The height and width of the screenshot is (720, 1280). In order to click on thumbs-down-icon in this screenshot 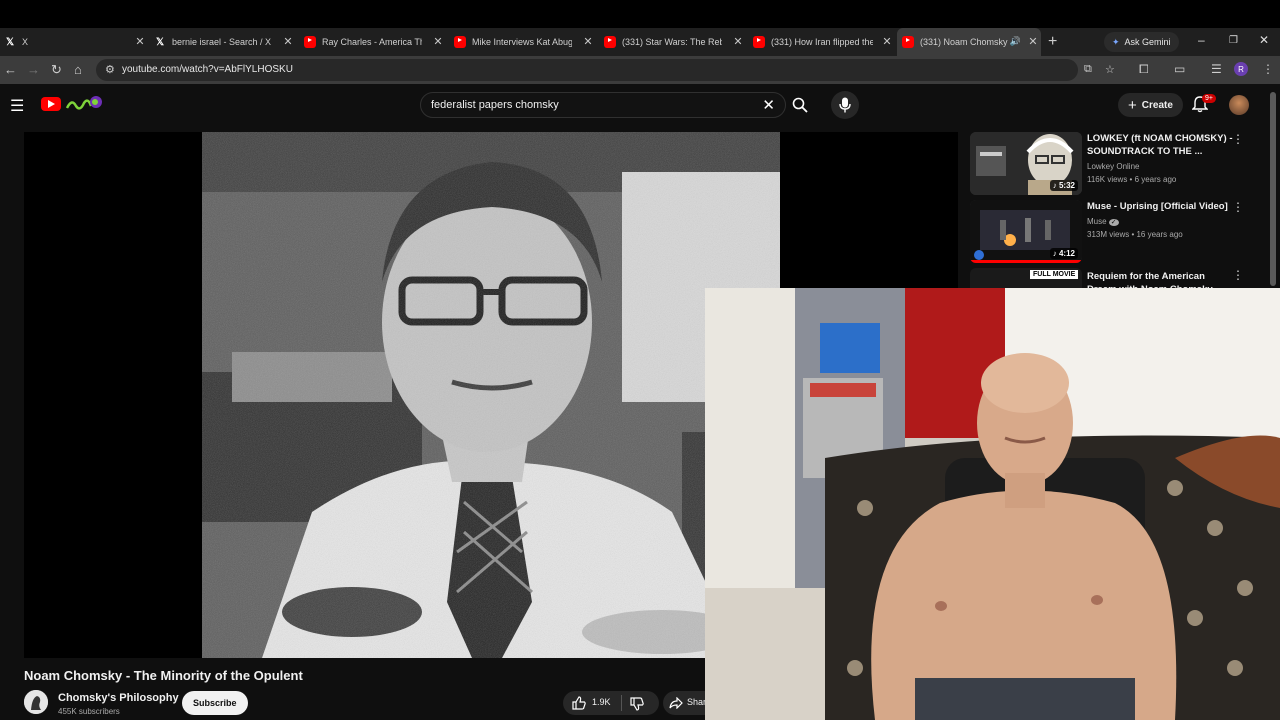, I will do `click(637, 704)`.